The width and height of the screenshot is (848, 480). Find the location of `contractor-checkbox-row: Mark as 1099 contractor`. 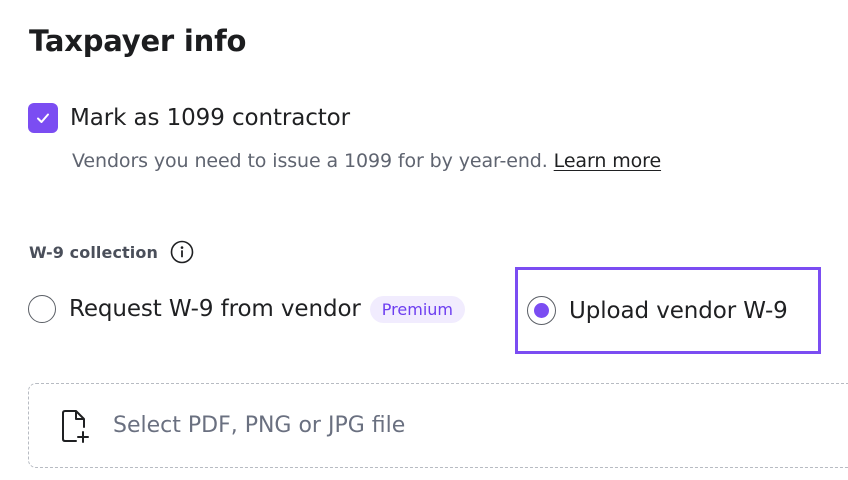

contractor-checkbox-row: Mark as 1099 contractor is located at coordinates (189, 118).